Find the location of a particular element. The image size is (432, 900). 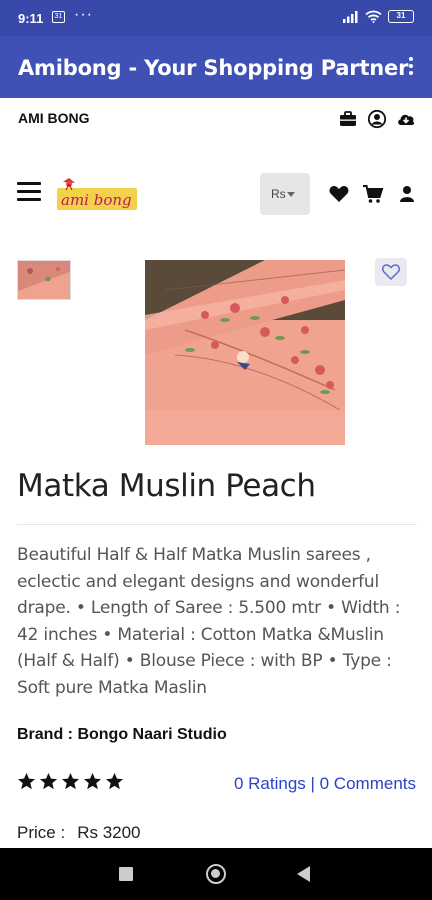

price-value: Rs 3200 is located at coordinates (109, 832).